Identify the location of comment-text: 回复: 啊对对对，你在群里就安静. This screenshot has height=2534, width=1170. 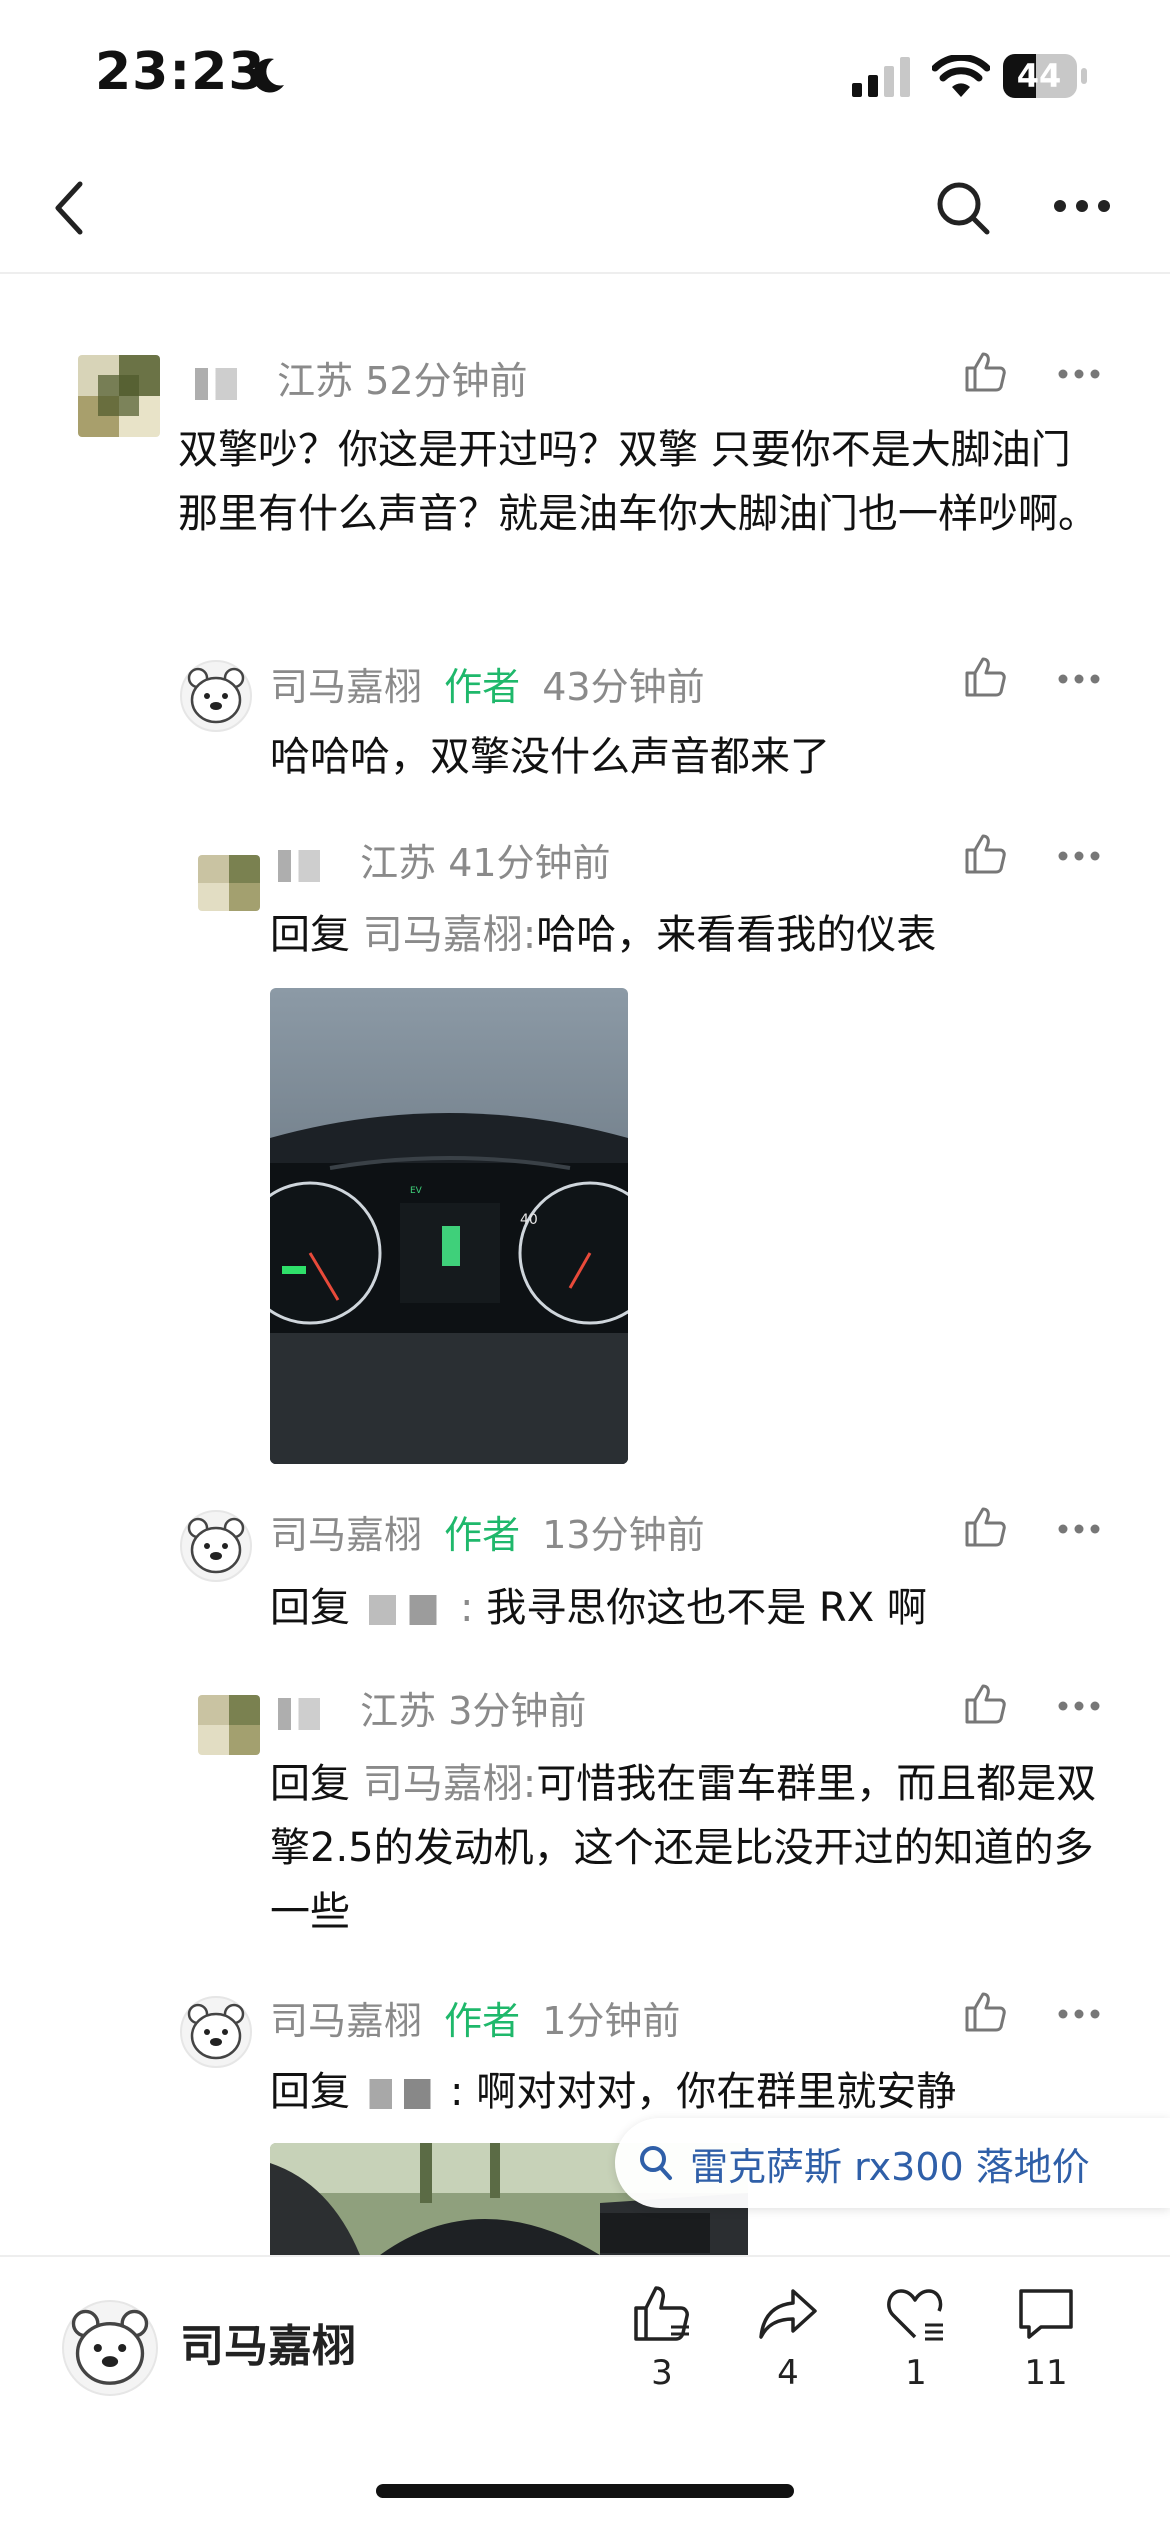
(613, 2092).